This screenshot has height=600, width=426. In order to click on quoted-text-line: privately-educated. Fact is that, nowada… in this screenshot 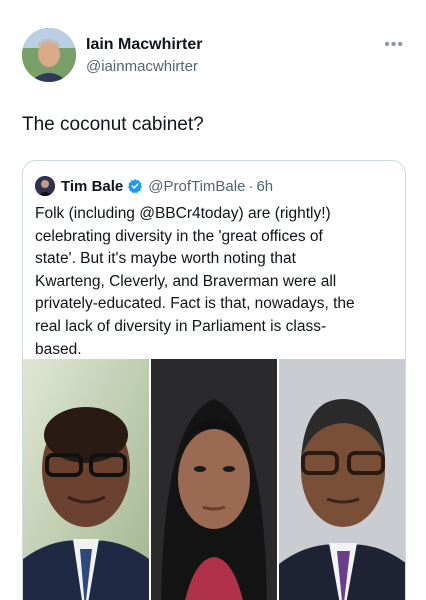, I will do `click(195, 304)`.